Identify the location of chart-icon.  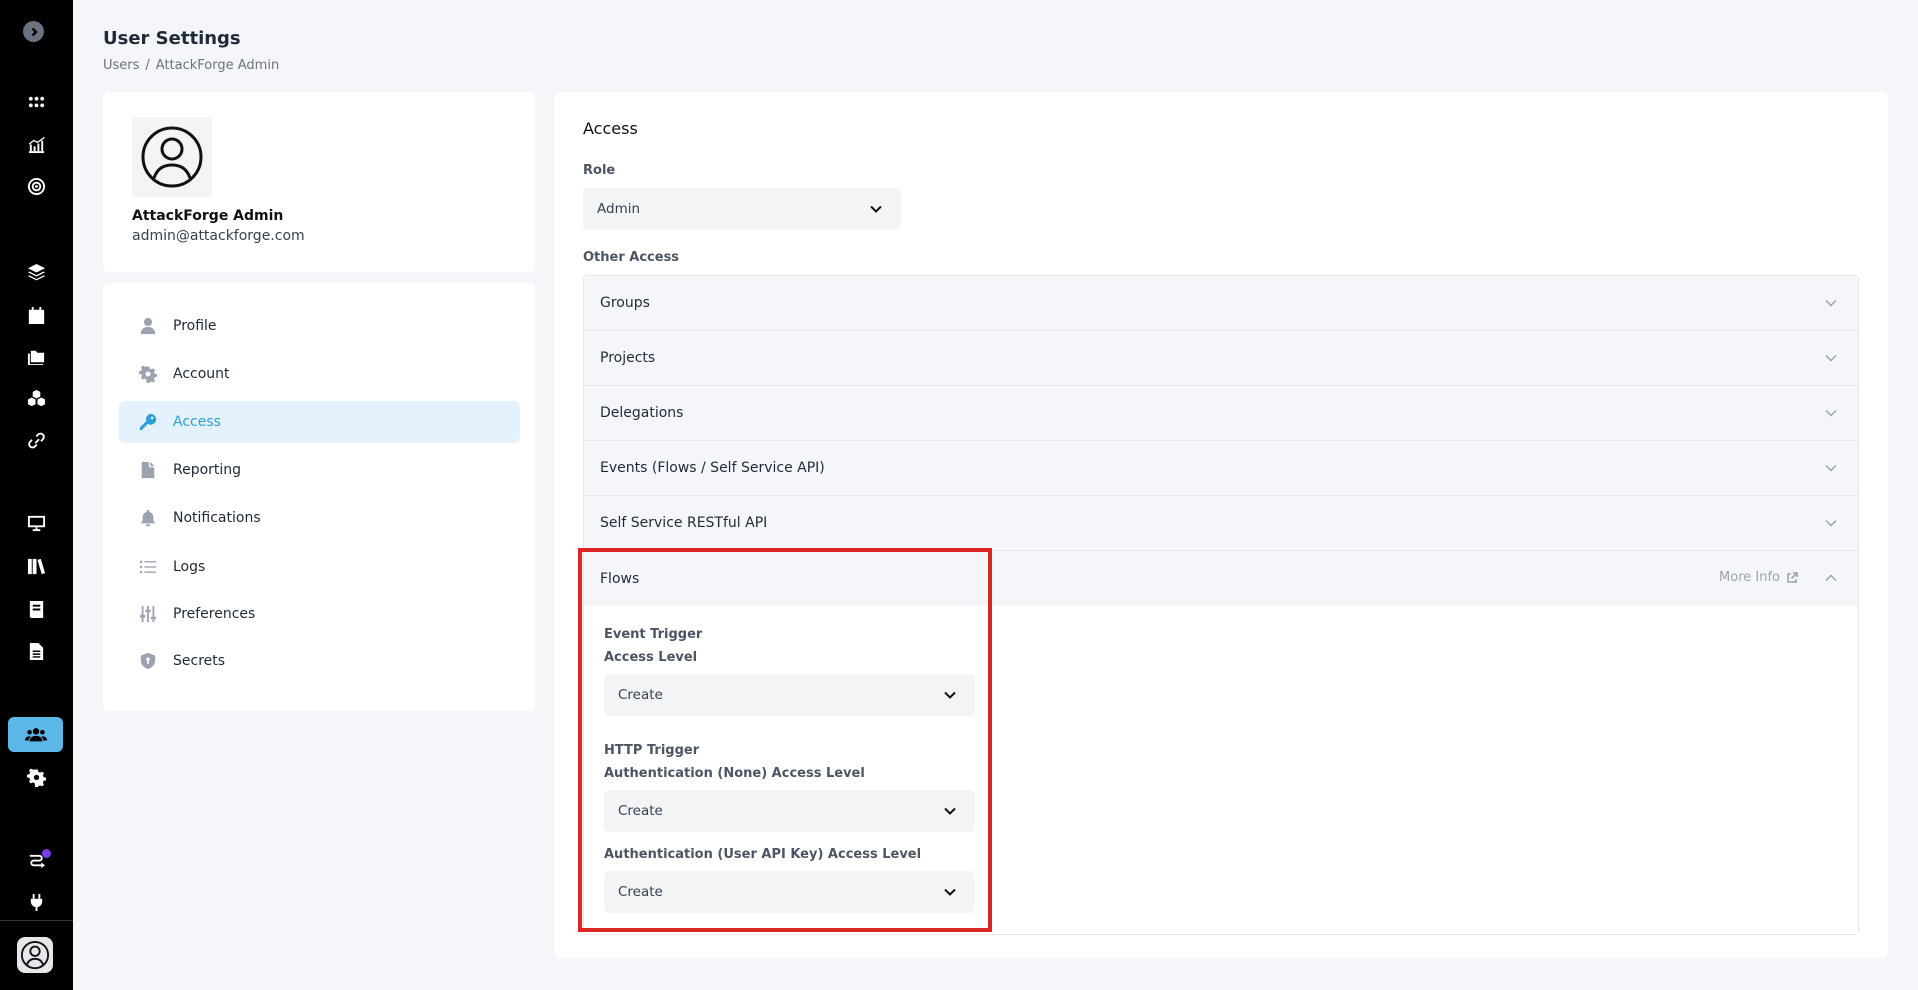
(36, 144).